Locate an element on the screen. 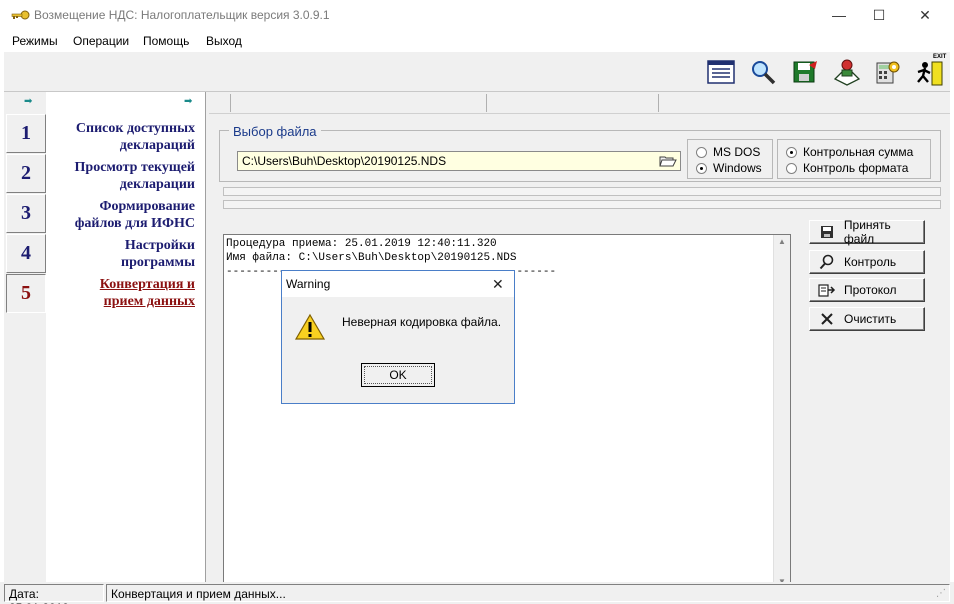 This screenshot has height=604, width=954. accept-file-button: Принять файл is located at coordinates (867, 232).